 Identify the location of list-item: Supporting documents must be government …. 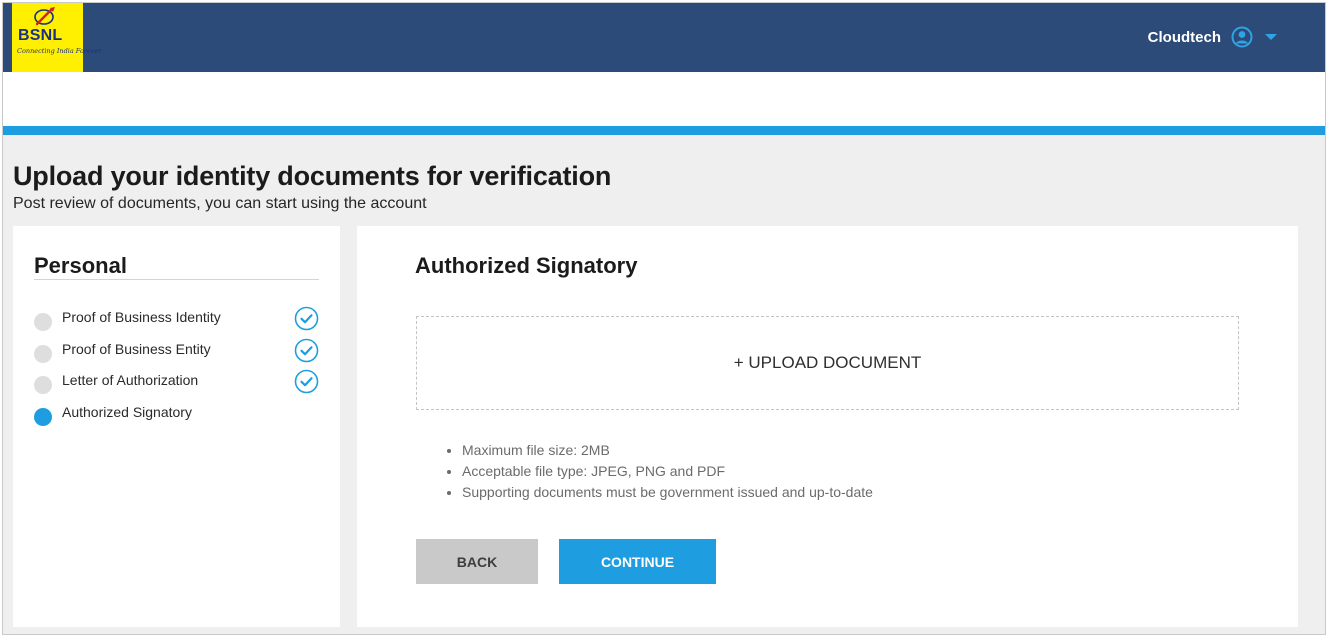
(667, 492).